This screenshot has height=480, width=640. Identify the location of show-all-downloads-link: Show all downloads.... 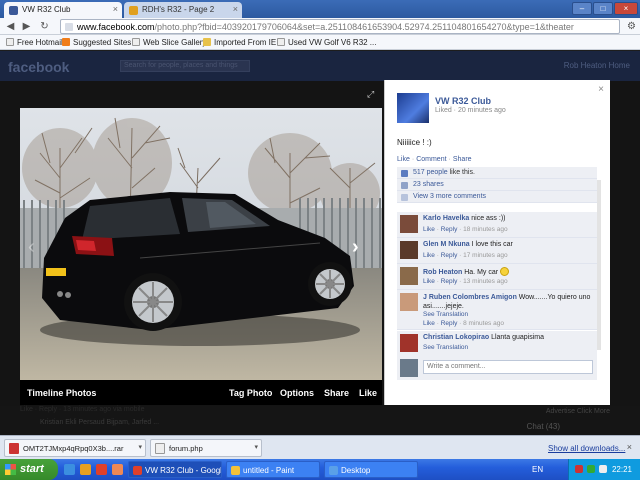
(586, 448).